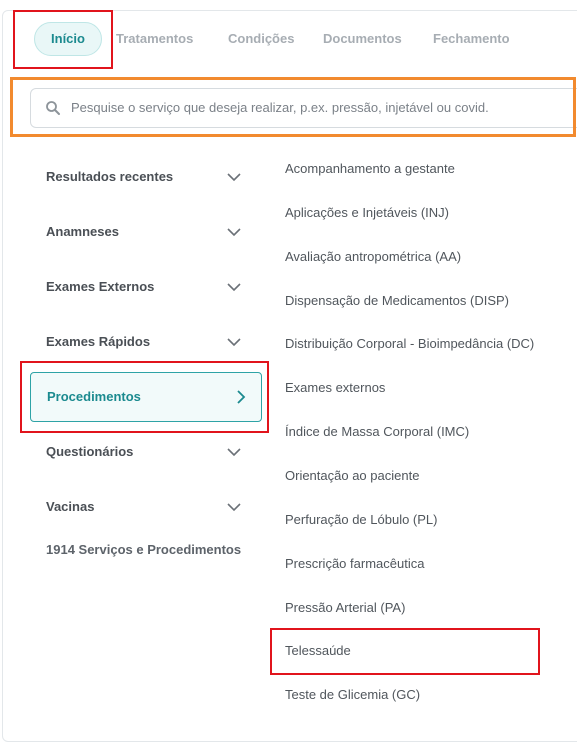  What do you see at coordinates (144, 549) in the screenshot?
I see `services-count: 1914 Serviços e Procedimentos` at bounding box center [144, 549].